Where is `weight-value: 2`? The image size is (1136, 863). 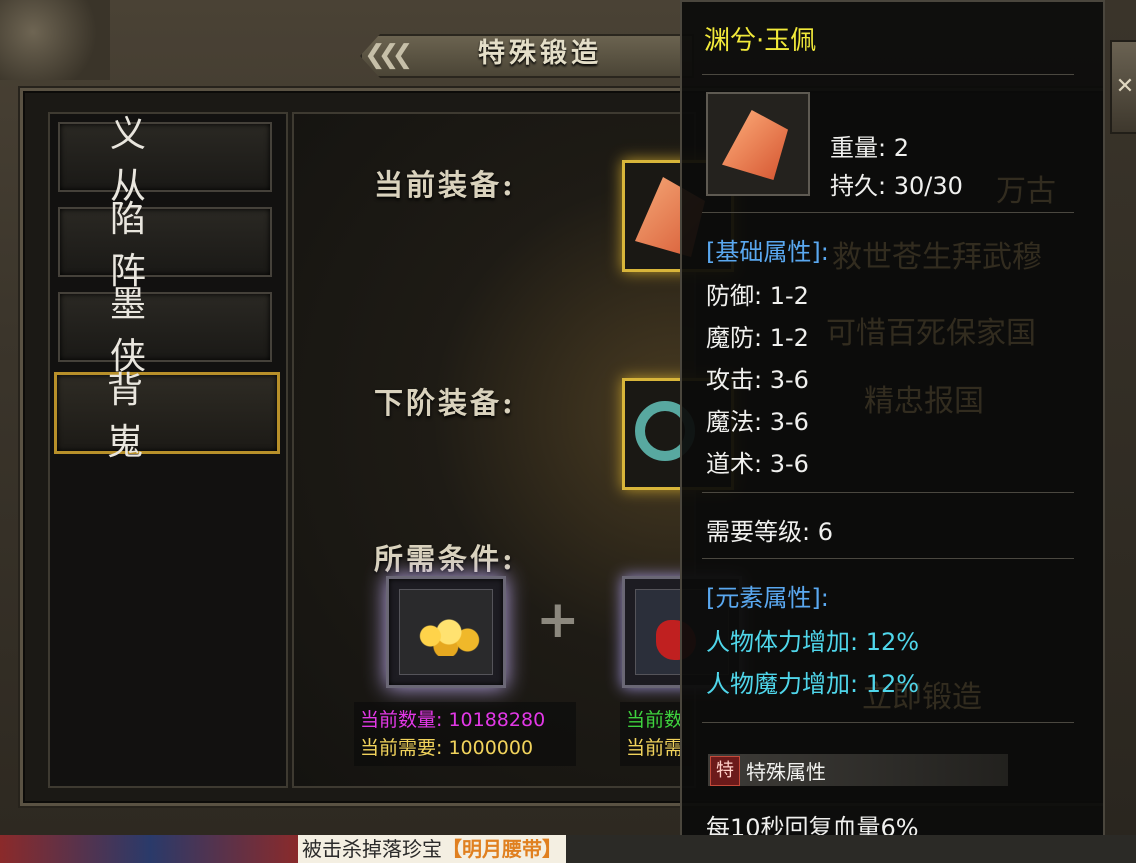
weight-value: 2 is located at coordinates (901, 148).